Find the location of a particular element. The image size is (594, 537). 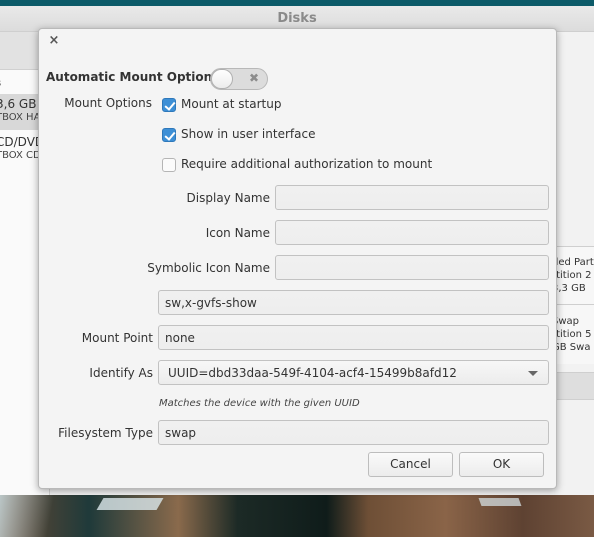

partition-swap: Swap rtition 5 GB Swa is located at coordinates (574, 334).